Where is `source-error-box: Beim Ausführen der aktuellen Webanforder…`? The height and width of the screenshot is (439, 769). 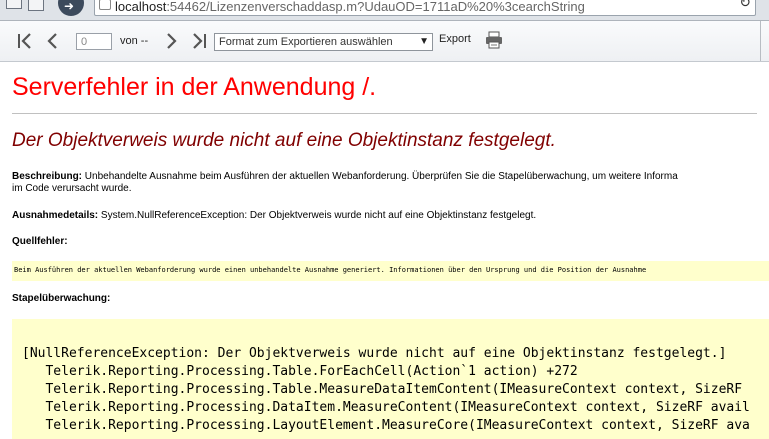 source-error-box: Beim Ausführen der aktuellen Webanforder… is located at coordinates (390, 271).